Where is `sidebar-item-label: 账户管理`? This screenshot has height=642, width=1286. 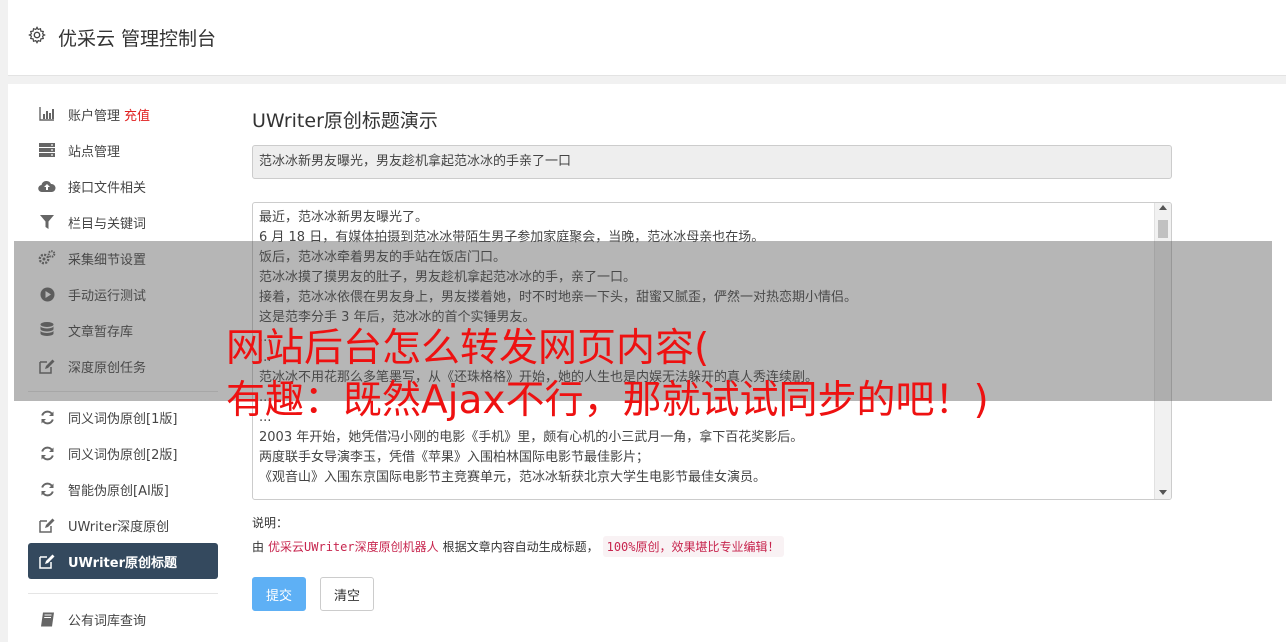
sidebar-item-label: 账户管理 is located at coordinates (94, 116).